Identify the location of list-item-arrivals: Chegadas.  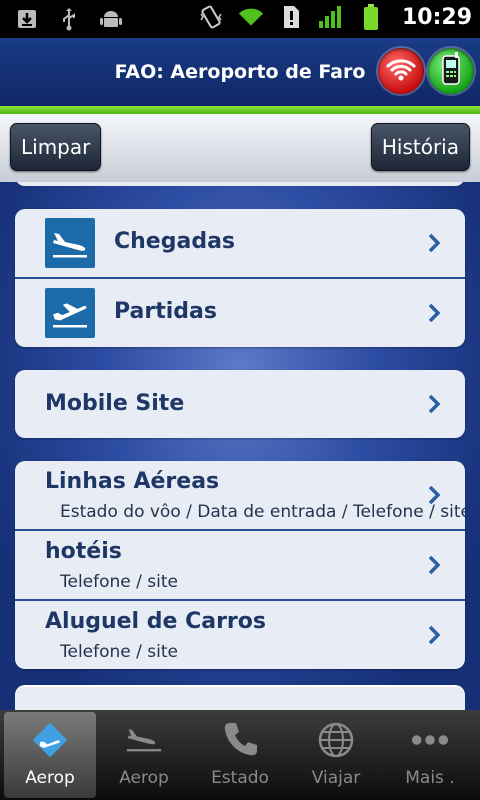
(240, 244).